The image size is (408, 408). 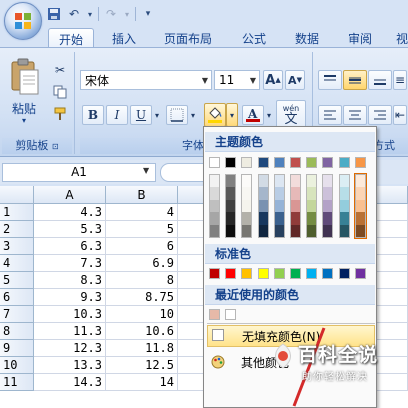 I want to click on cell-b: 12.5, so click(x=142, y=365).